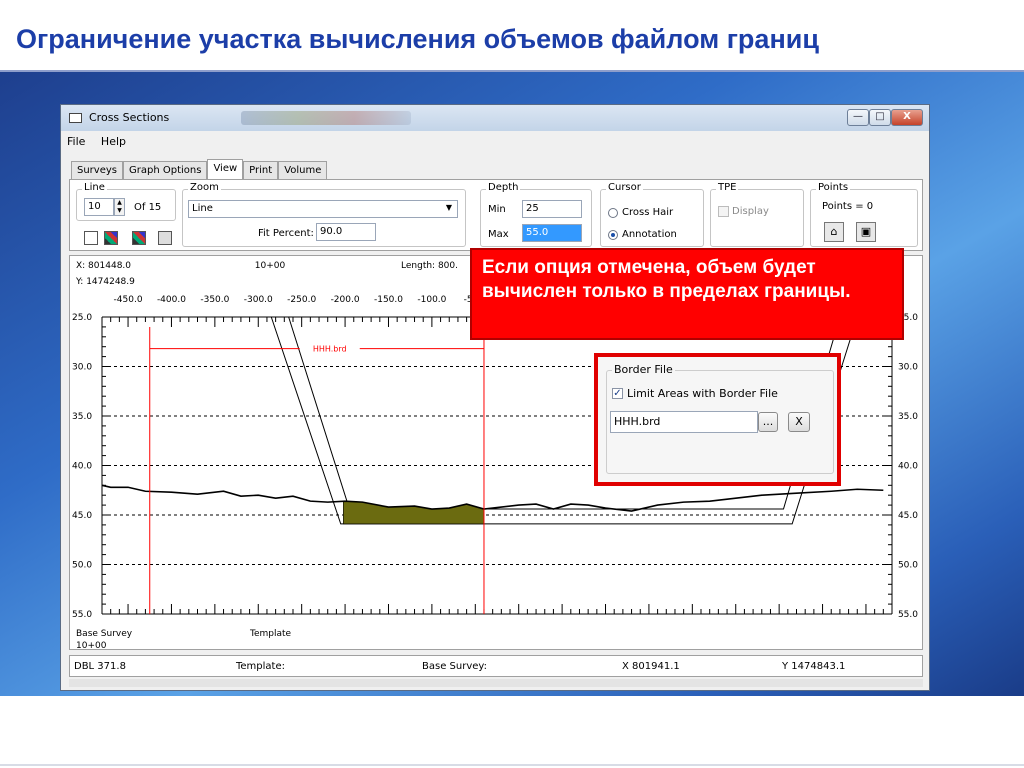  Describe the element at coordinates (388, 300) in the screenshot. I see `x-tick-label: -150.0` at that location.